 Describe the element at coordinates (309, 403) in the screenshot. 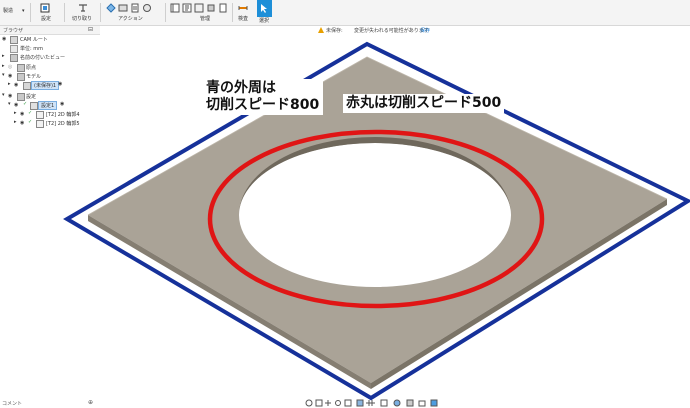

I see `orbit-icon` at that location.